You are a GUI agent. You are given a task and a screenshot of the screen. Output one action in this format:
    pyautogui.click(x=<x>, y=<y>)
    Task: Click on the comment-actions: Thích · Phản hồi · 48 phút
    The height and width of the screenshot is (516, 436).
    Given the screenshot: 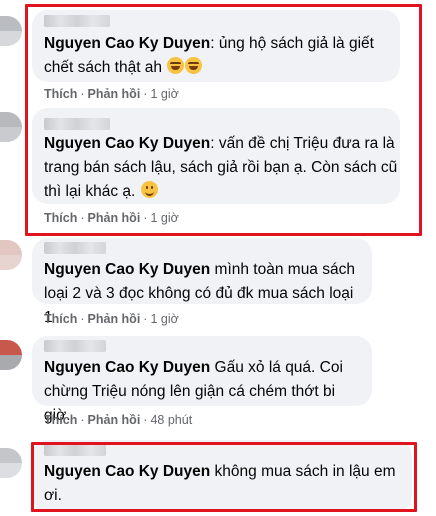 What is the action you would take?
    pyautogui.click(x=118, y=420)
    